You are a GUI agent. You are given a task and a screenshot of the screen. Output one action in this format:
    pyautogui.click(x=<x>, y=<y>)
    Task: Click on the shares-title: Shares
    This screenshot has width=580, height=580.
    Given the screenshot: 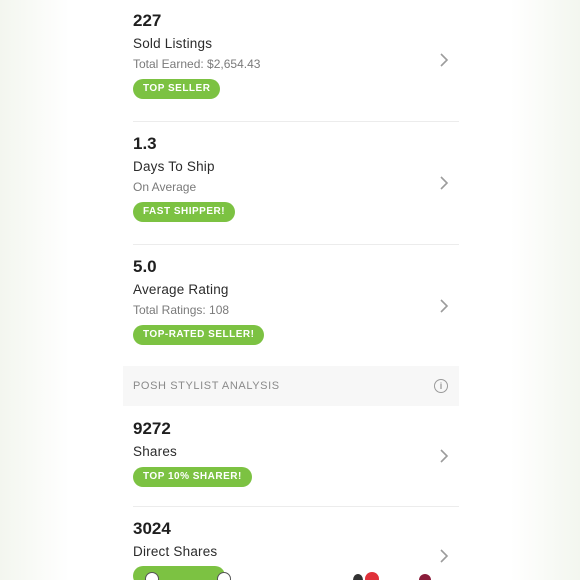 What is the action you would take?
    pyautogui.click(x=155, y=451)
    